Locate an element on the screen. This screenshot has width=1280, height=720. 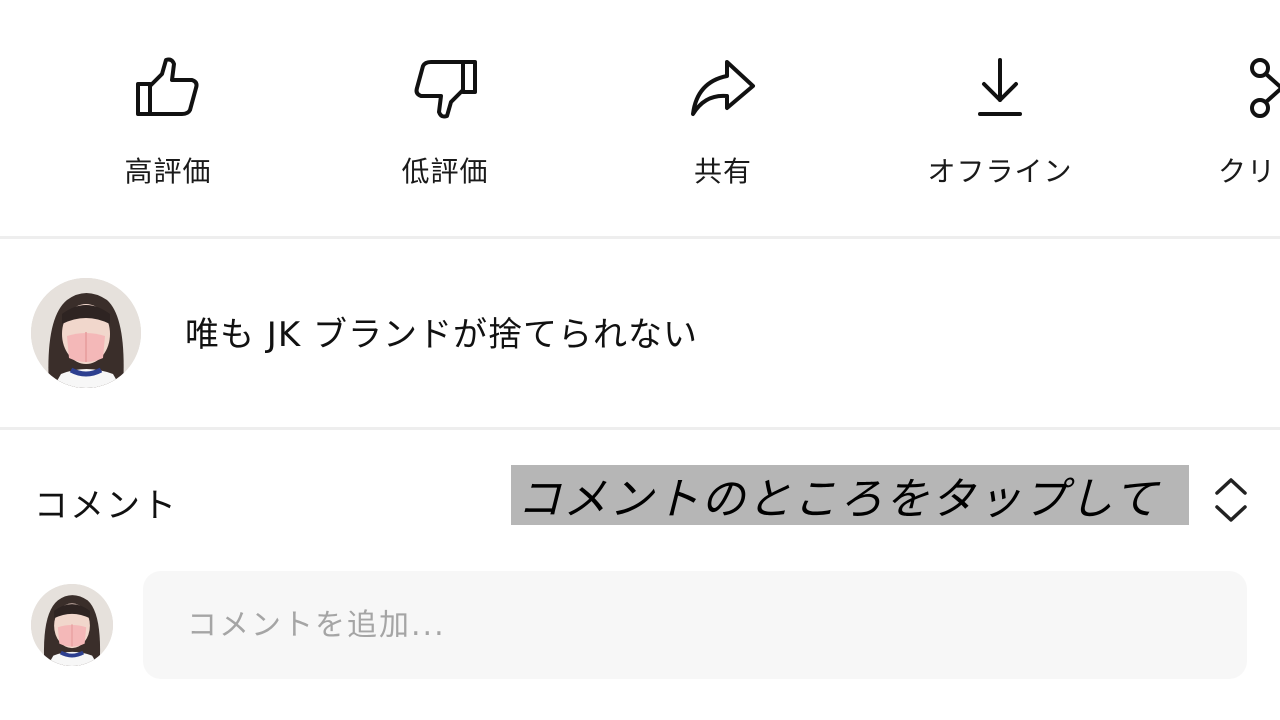
clip-label: クリ is located at coordinates (1247, 171).